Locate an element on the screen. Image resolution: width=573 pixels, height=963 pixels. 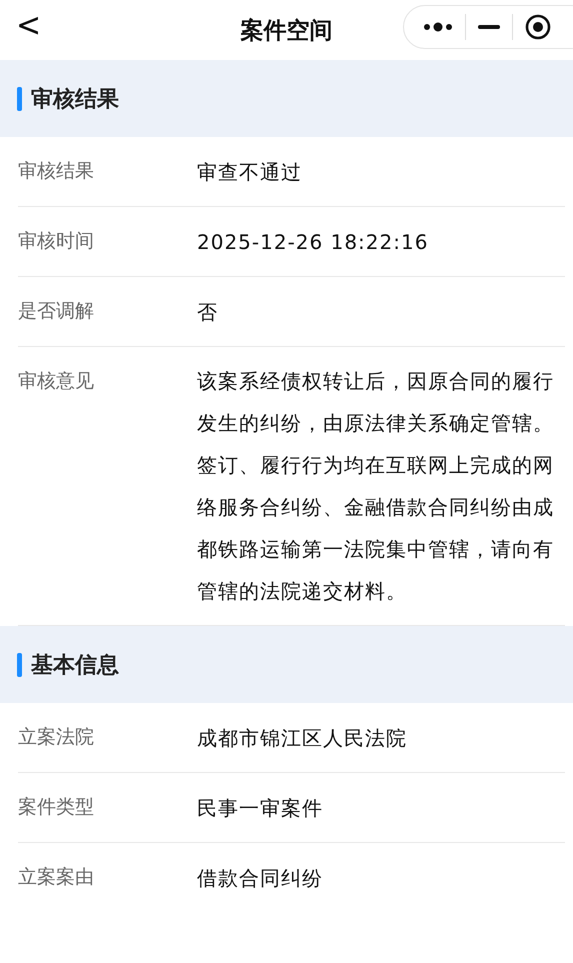
page-title: 案件空间 is located at coordinates (286, 31).